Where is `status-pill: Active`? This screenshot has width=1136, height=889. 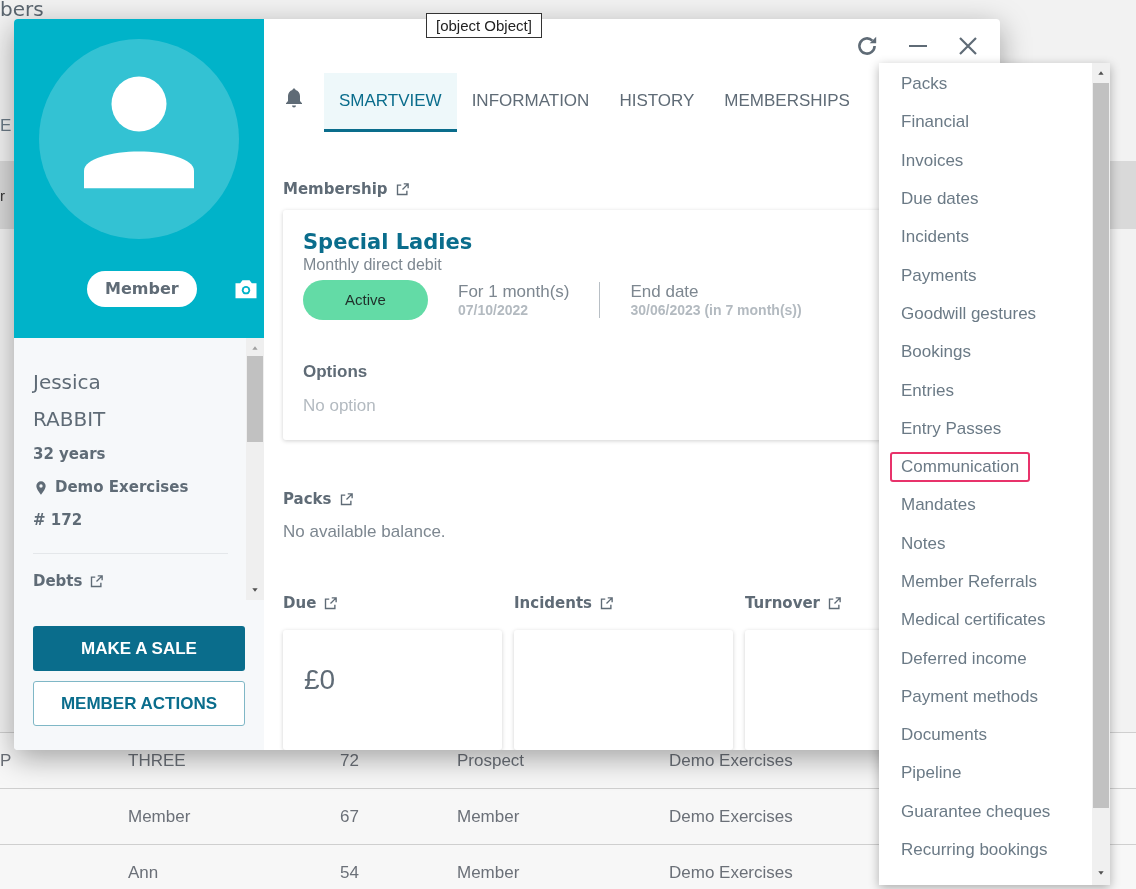
status-pill: Active is located at coordinates (365, 300).